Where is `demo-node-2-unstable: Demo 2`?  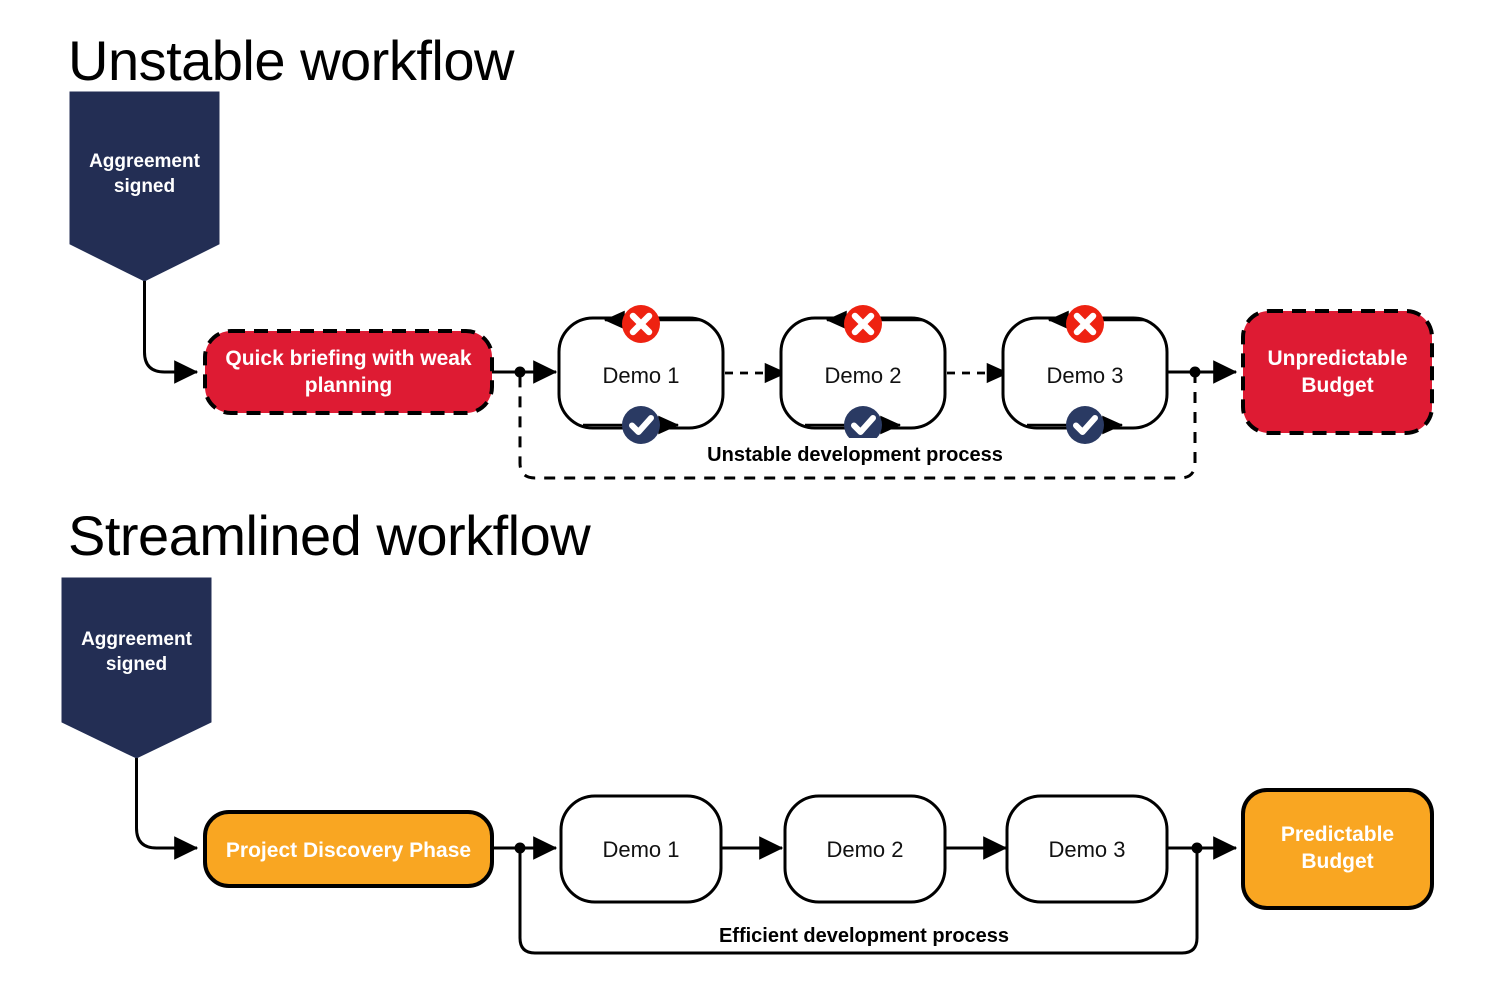
demo-node-2-unstable: Demo 2 is located at coordinates (863, 374).